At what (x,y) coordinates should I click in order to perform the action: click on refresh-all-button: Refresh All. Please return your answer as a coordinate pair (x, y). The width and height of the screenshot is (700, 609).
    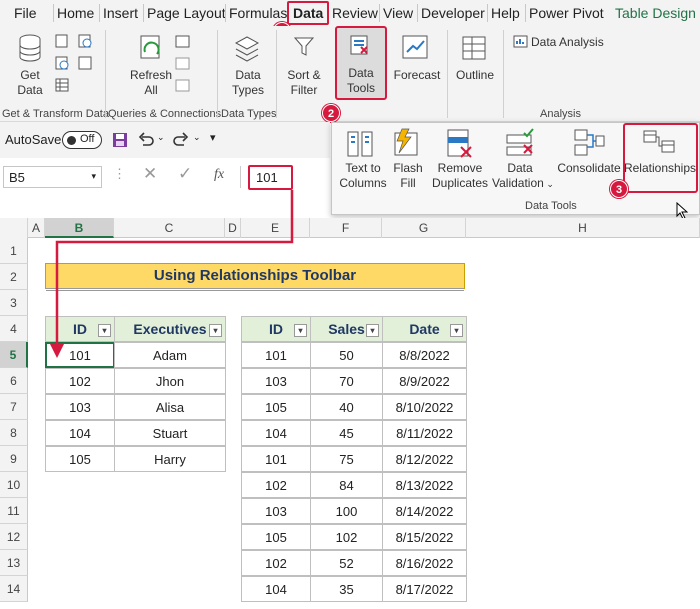
    Looking at the image, I should click on (151, 83).